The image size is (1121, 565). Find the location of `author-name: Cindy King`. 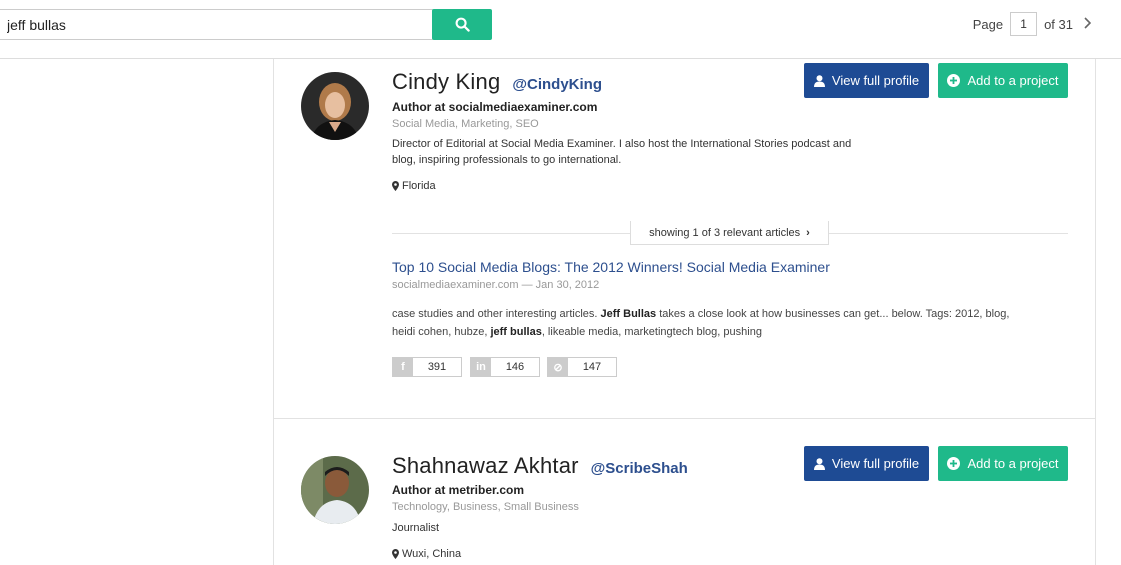

author-name: Cindy King is located at coordinates (446, 81).